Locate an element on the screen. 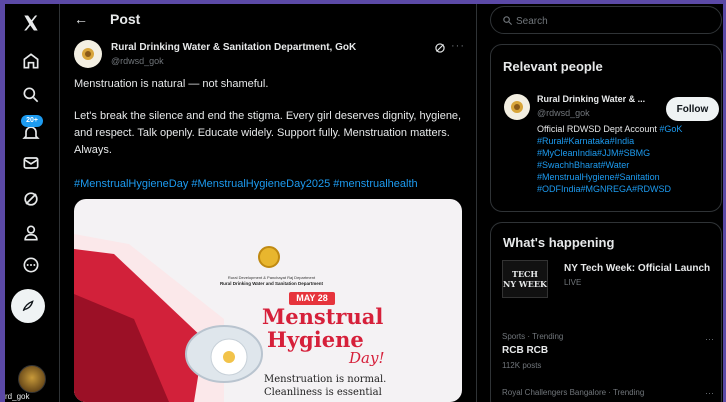 The height and width of the screenshot is (402, 726). home-icon is located at coordinates (31, 61).